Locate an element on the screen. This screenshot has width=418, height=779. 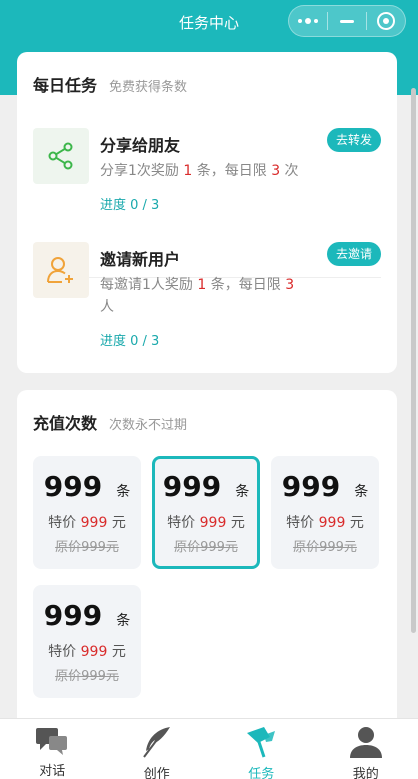
invite-button: 去邀请 is located at coordinates (353, 254).